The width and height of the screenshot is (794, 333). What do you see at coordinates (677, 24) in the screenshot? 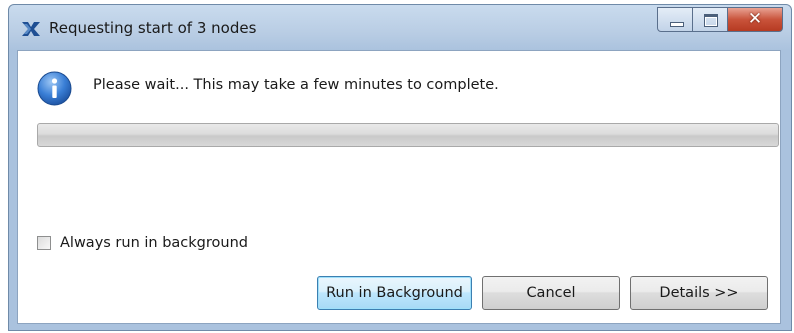
I see `minimize-icon` at bounding box center [677, 24].